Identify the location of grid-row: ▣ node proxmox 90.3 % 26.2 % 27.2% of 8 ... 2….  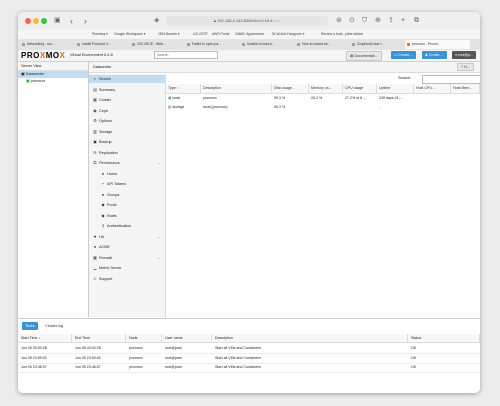
(323, 98).